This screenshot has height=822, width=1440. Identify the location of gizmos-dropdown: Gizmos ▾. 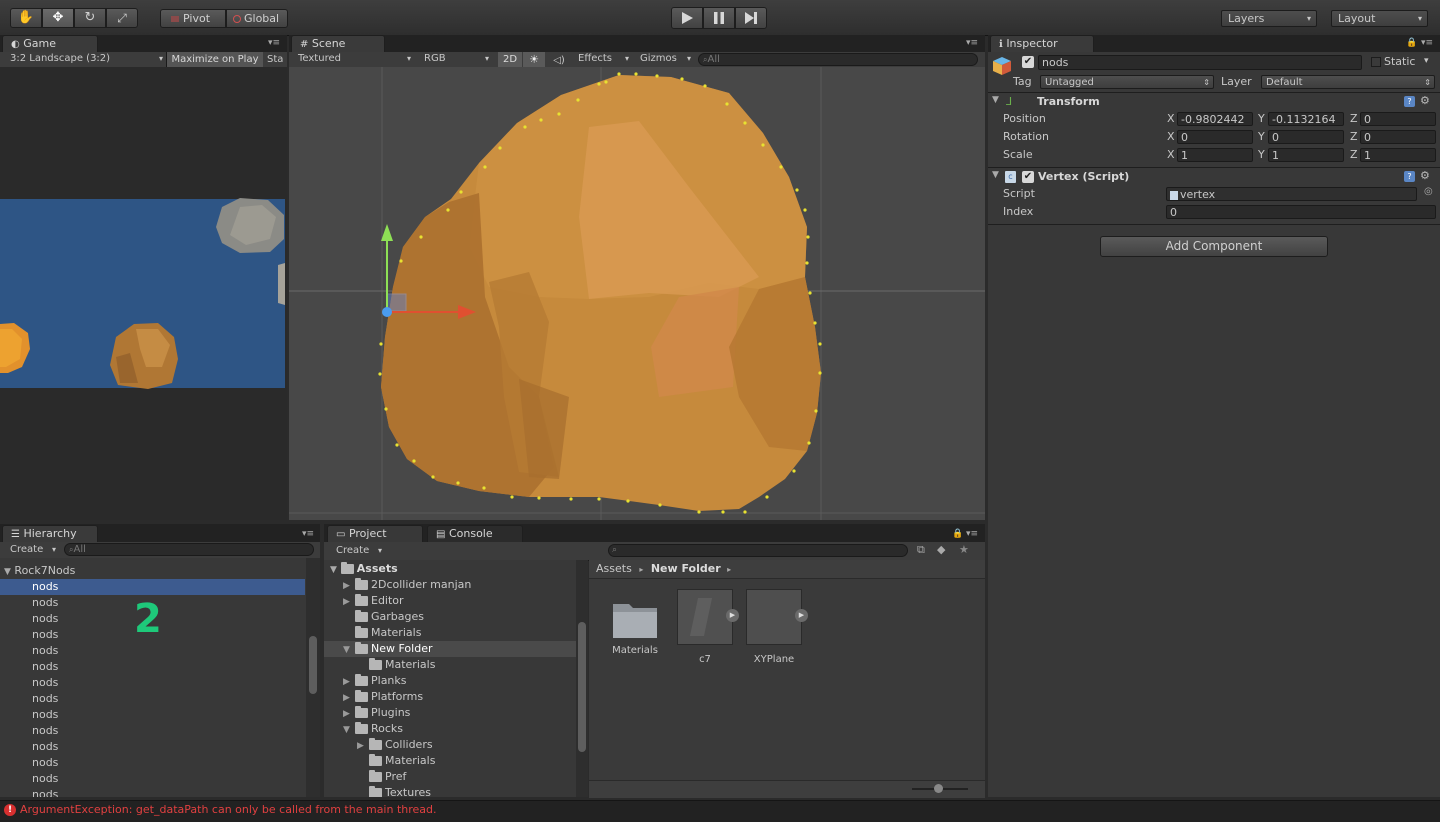
(664, 59).